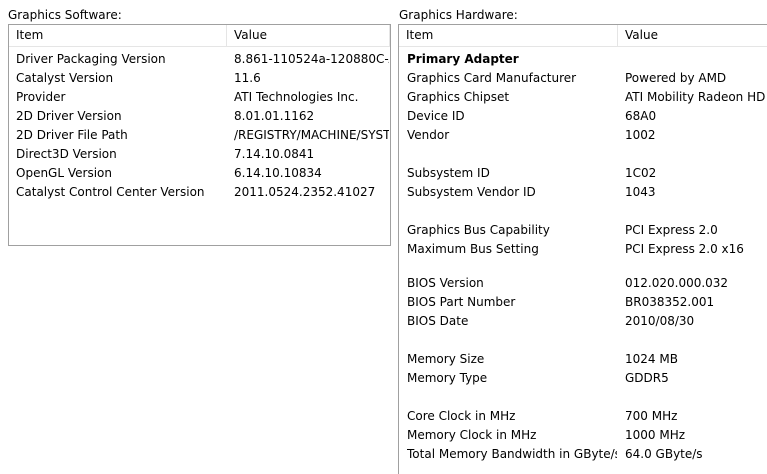 The image size is (767, 474). Describe the element at coordinates (461, 416) in the screenshot. I see `hardware-item-label: Core Clock in MHz` at that location.